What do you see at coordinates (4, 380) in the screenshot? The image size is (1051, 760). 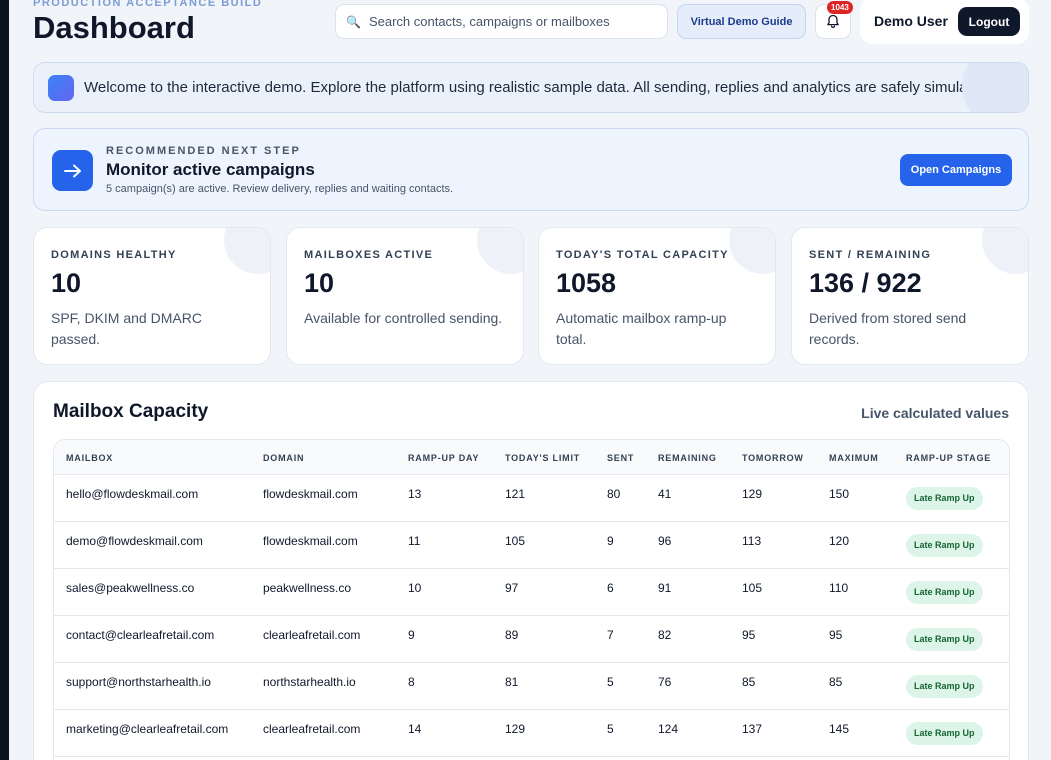 I see `left-rail` at bounding box center [4, 380].